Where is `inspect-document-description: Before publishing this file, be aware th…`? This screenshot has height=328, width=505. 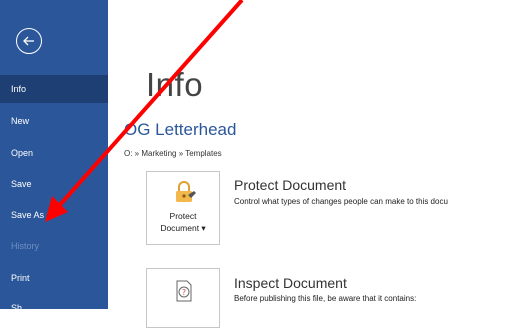 inspect-document-description: Before publishing this file, be aware th… is located at coordinates (325, 298).